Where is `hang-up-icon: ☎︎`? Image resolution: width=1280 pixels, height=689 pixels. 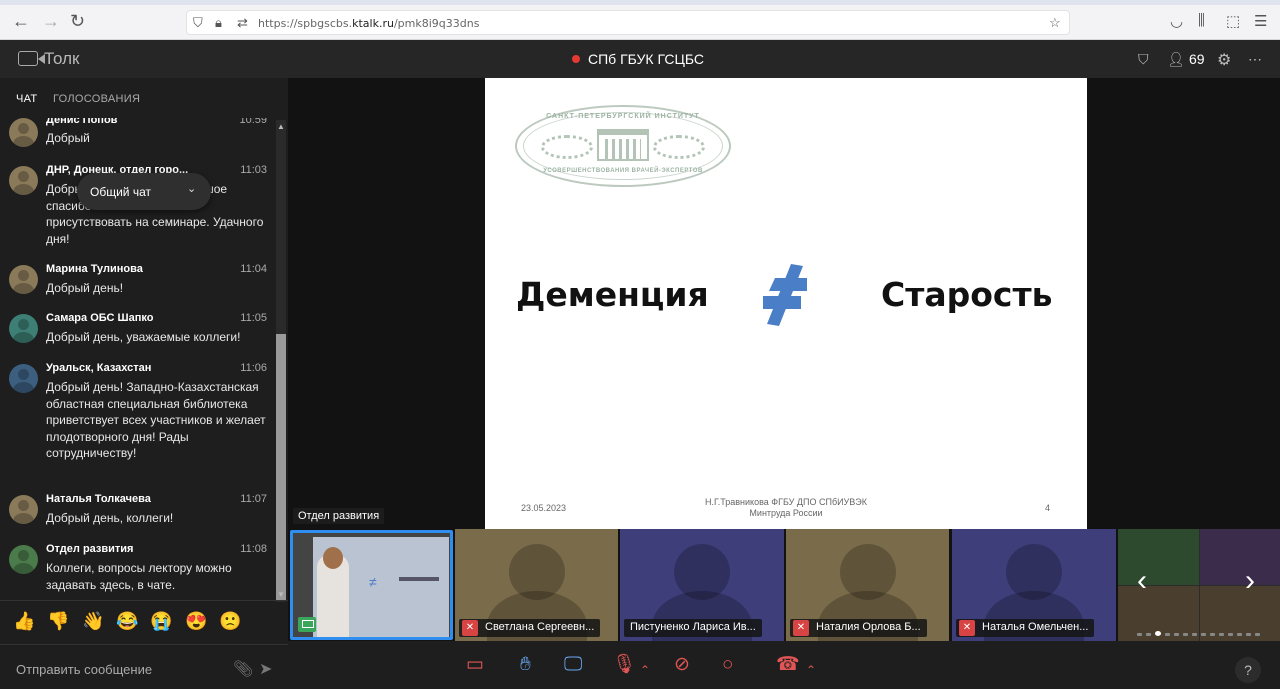 hang-up-icon: ☎︎ is located at coordinates (788, 665).